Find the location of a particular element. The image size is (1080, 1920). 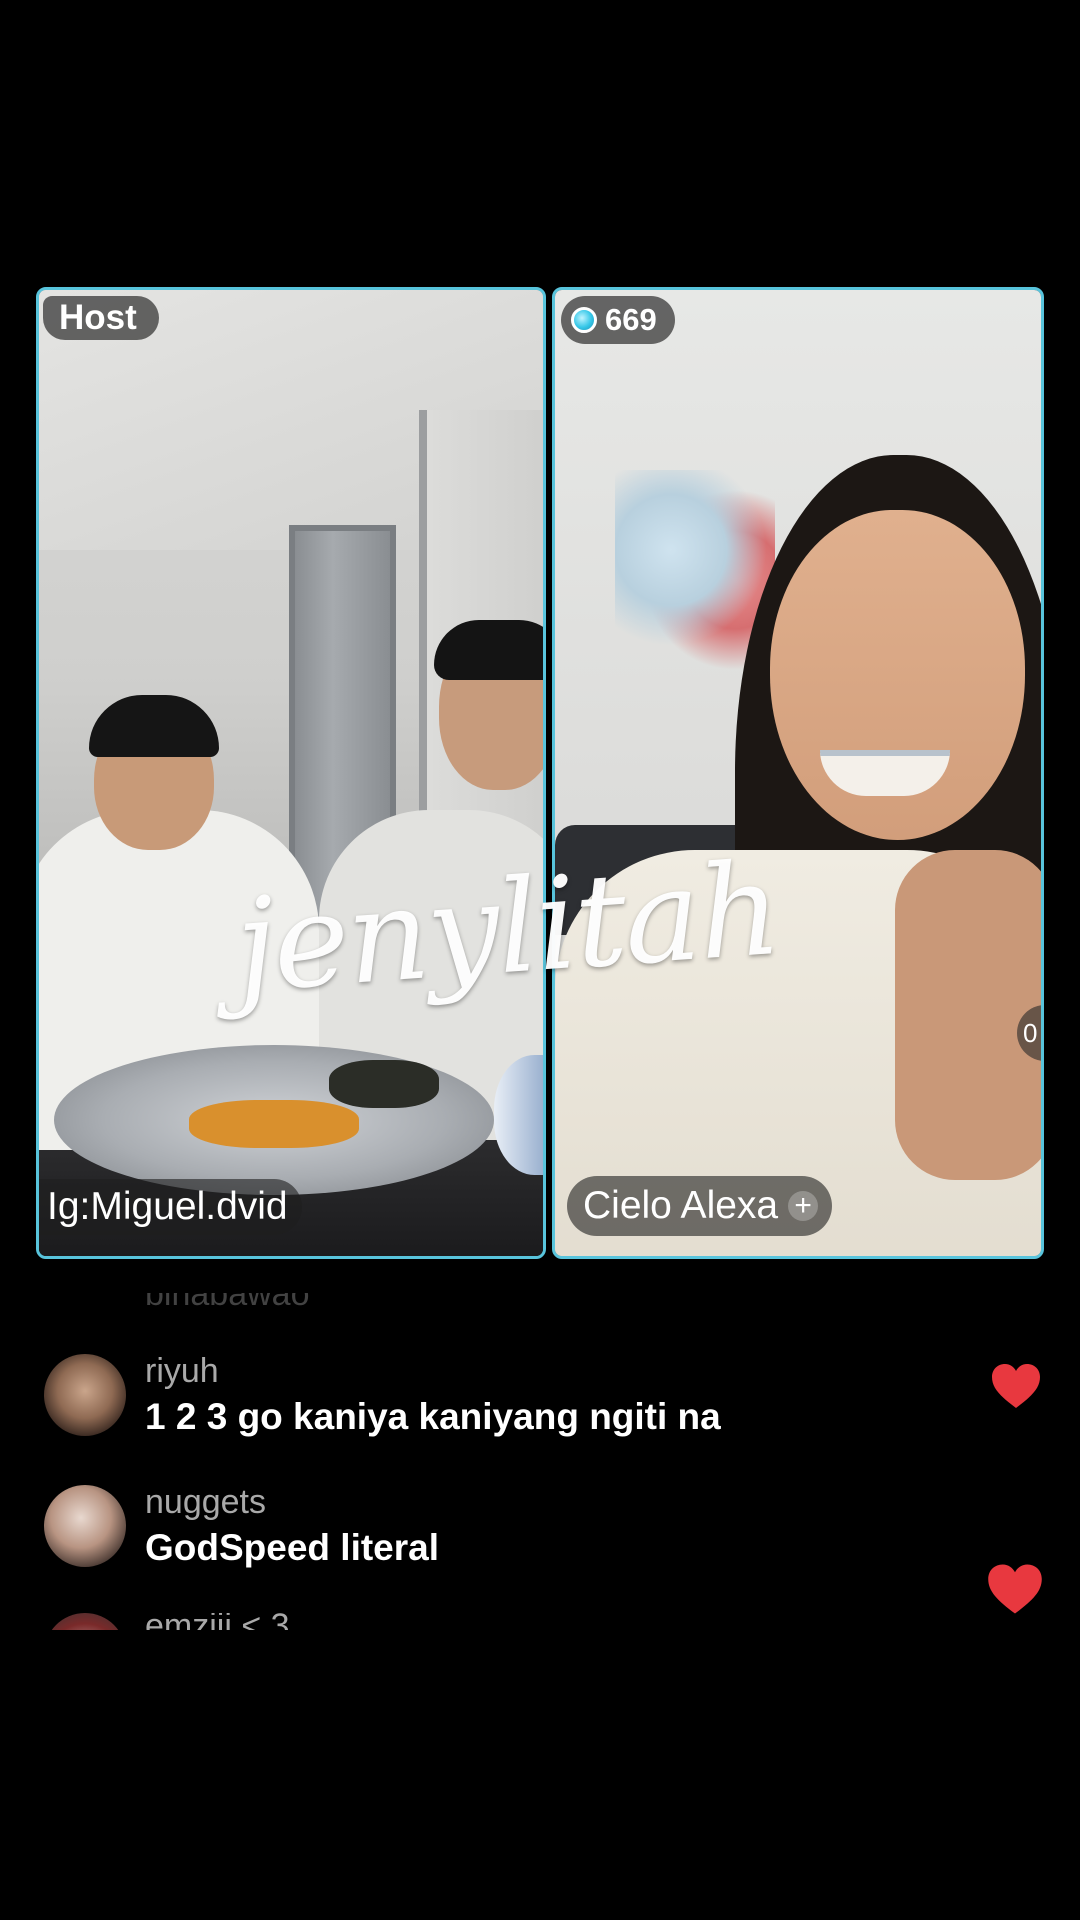

follow-plus-icon: + is located at coordinates (803, 1206).